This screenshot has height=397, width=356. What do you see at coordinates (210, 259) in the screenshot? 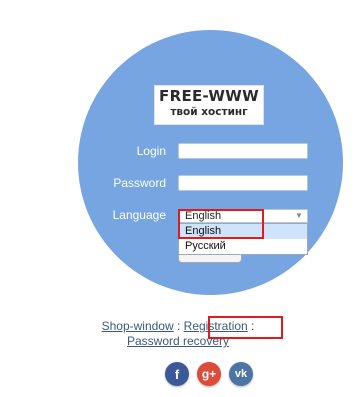
I see `login-submit-button` at bounding box center [210, 259].